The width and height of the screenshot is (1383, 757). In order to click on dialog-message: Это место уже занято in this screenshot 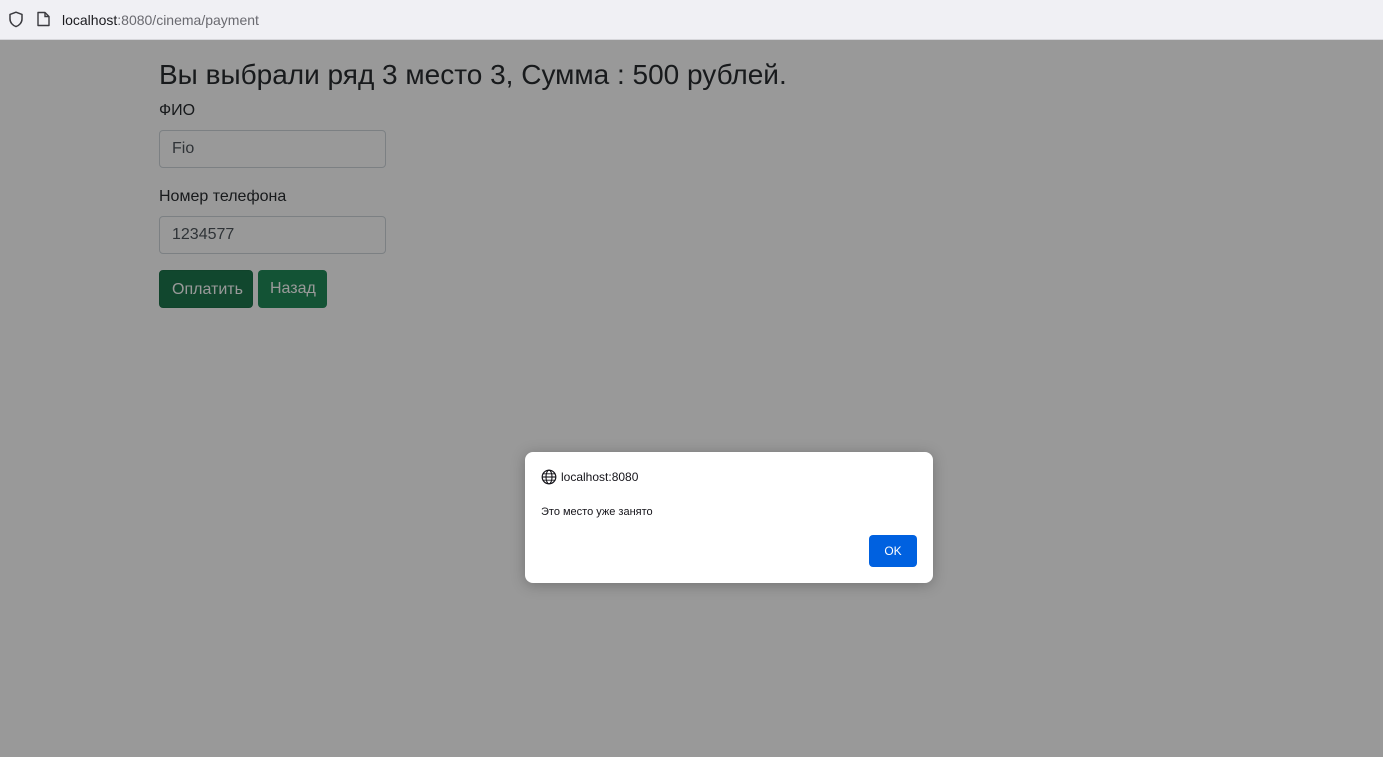, I will do `click(597, 512)`.